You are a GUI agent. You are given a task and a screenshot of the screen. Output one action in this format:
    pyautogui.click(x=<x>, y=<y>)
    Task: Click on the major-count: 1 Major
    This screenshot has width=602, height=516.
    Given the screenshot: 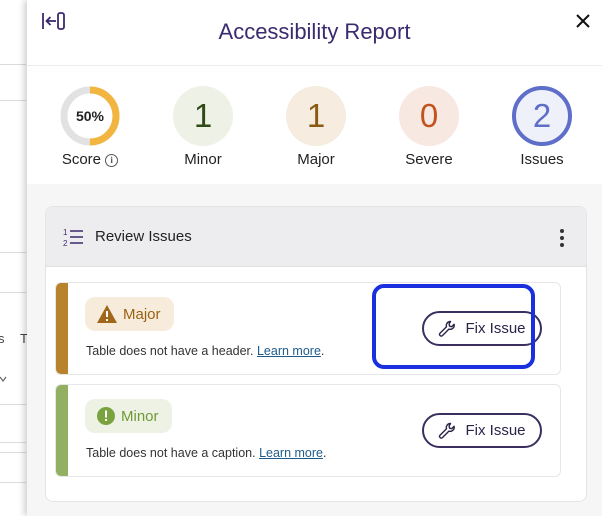 What is the action you would take?
    pyautogui.click(x=316, y=127)
    